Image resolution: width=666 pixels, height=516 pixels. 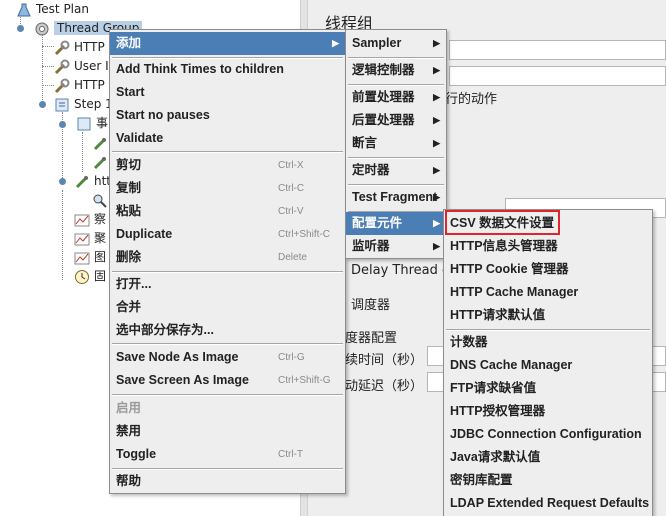 I want to click on menu-item-assertions: 断言 ▶, so click(x=396, y=143).